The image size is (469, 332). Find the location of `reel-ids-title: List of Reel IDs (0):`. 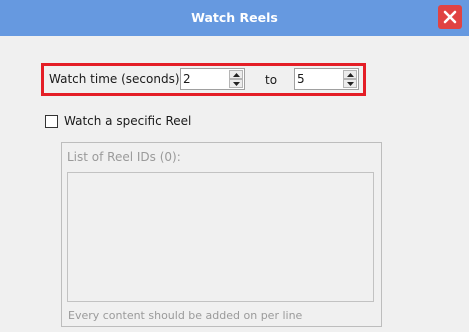

reel-ids-title: List of Reel IDs (0): is located at coordinates (124, 157).